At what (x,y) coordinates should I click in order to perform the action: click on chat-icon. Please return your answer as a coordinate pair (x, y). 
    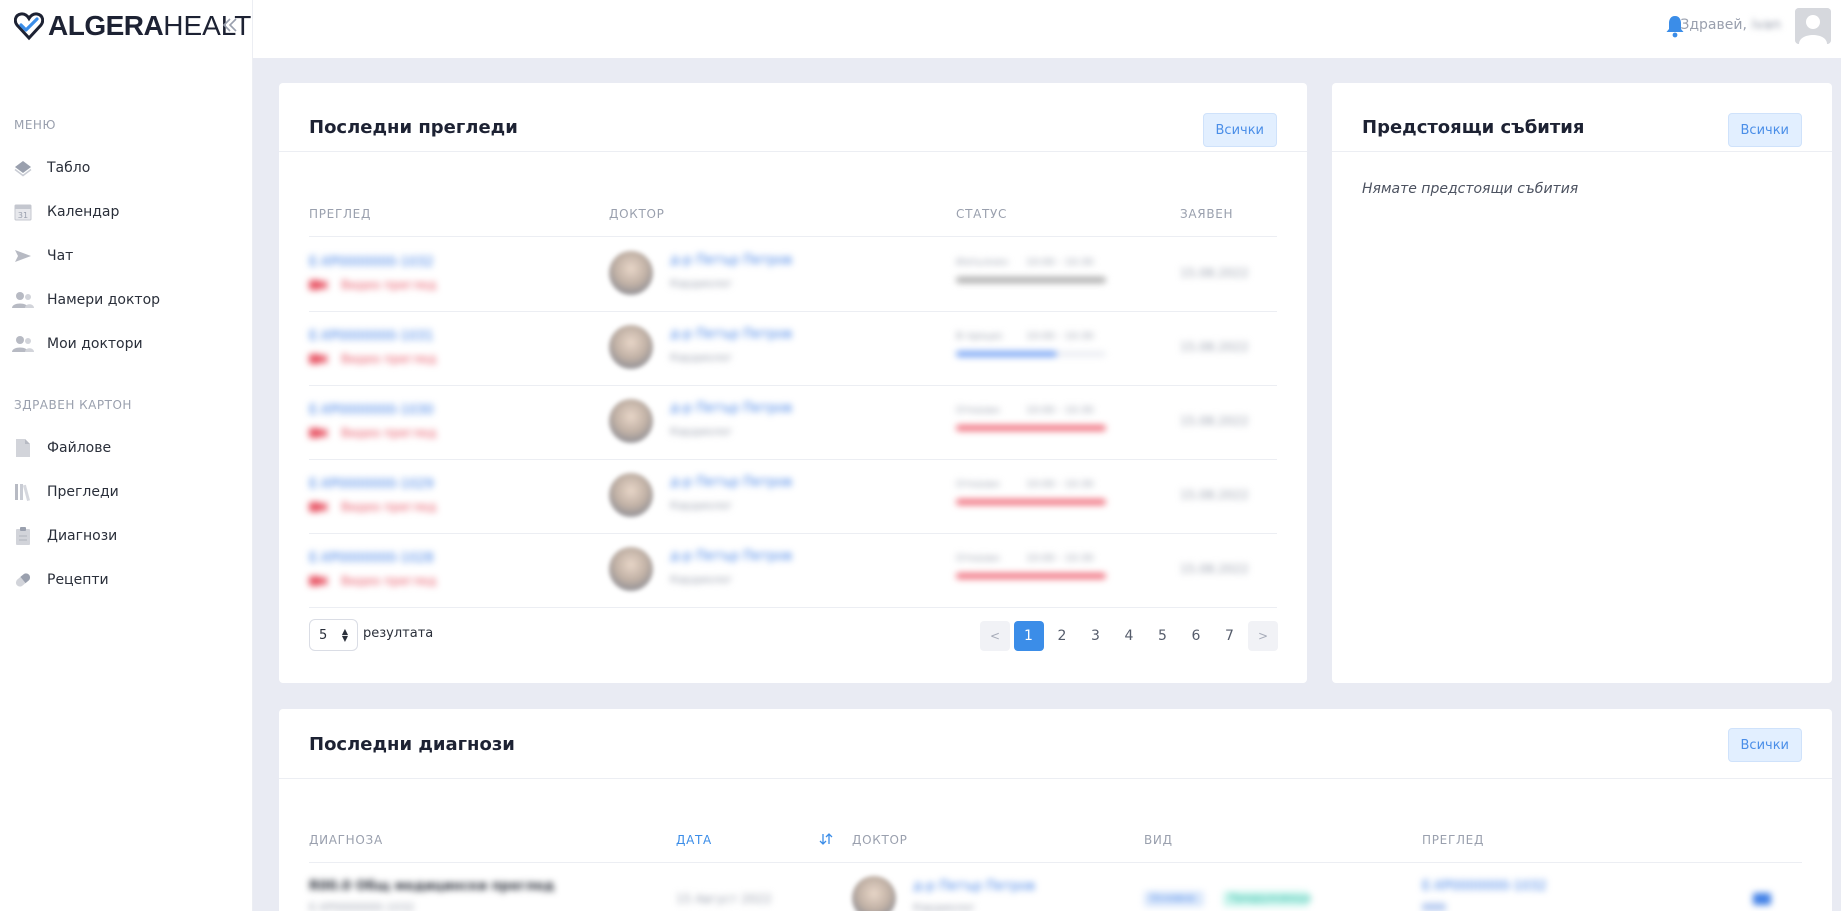
    Looking at the image, I should click on (23, 256).